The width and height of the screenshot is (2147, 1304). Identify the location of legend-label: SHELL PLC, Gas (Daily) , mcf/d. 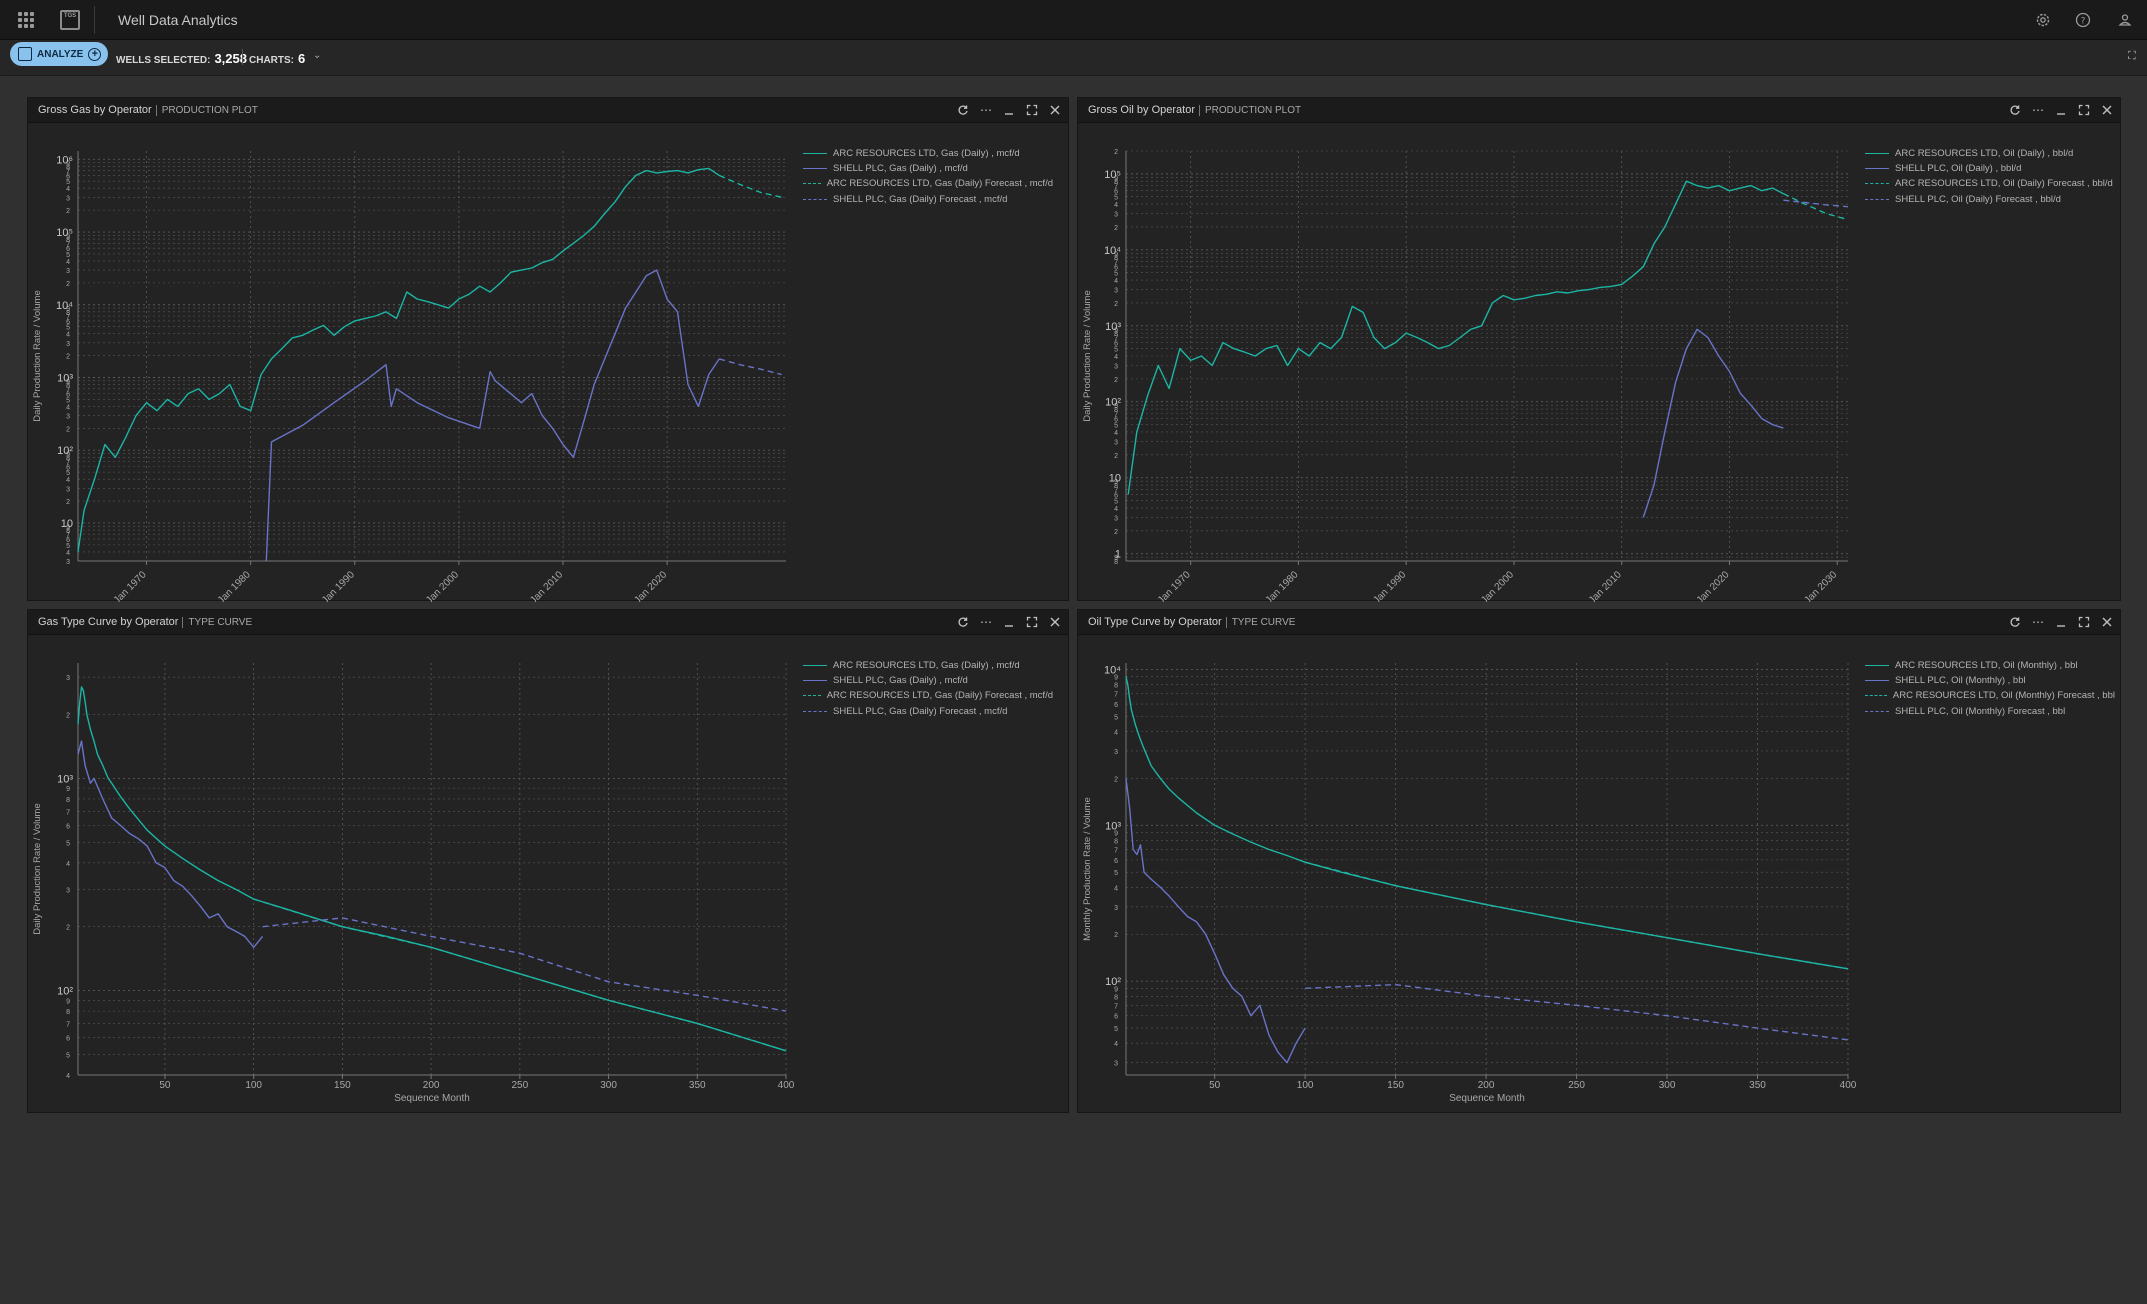
(900, 681).